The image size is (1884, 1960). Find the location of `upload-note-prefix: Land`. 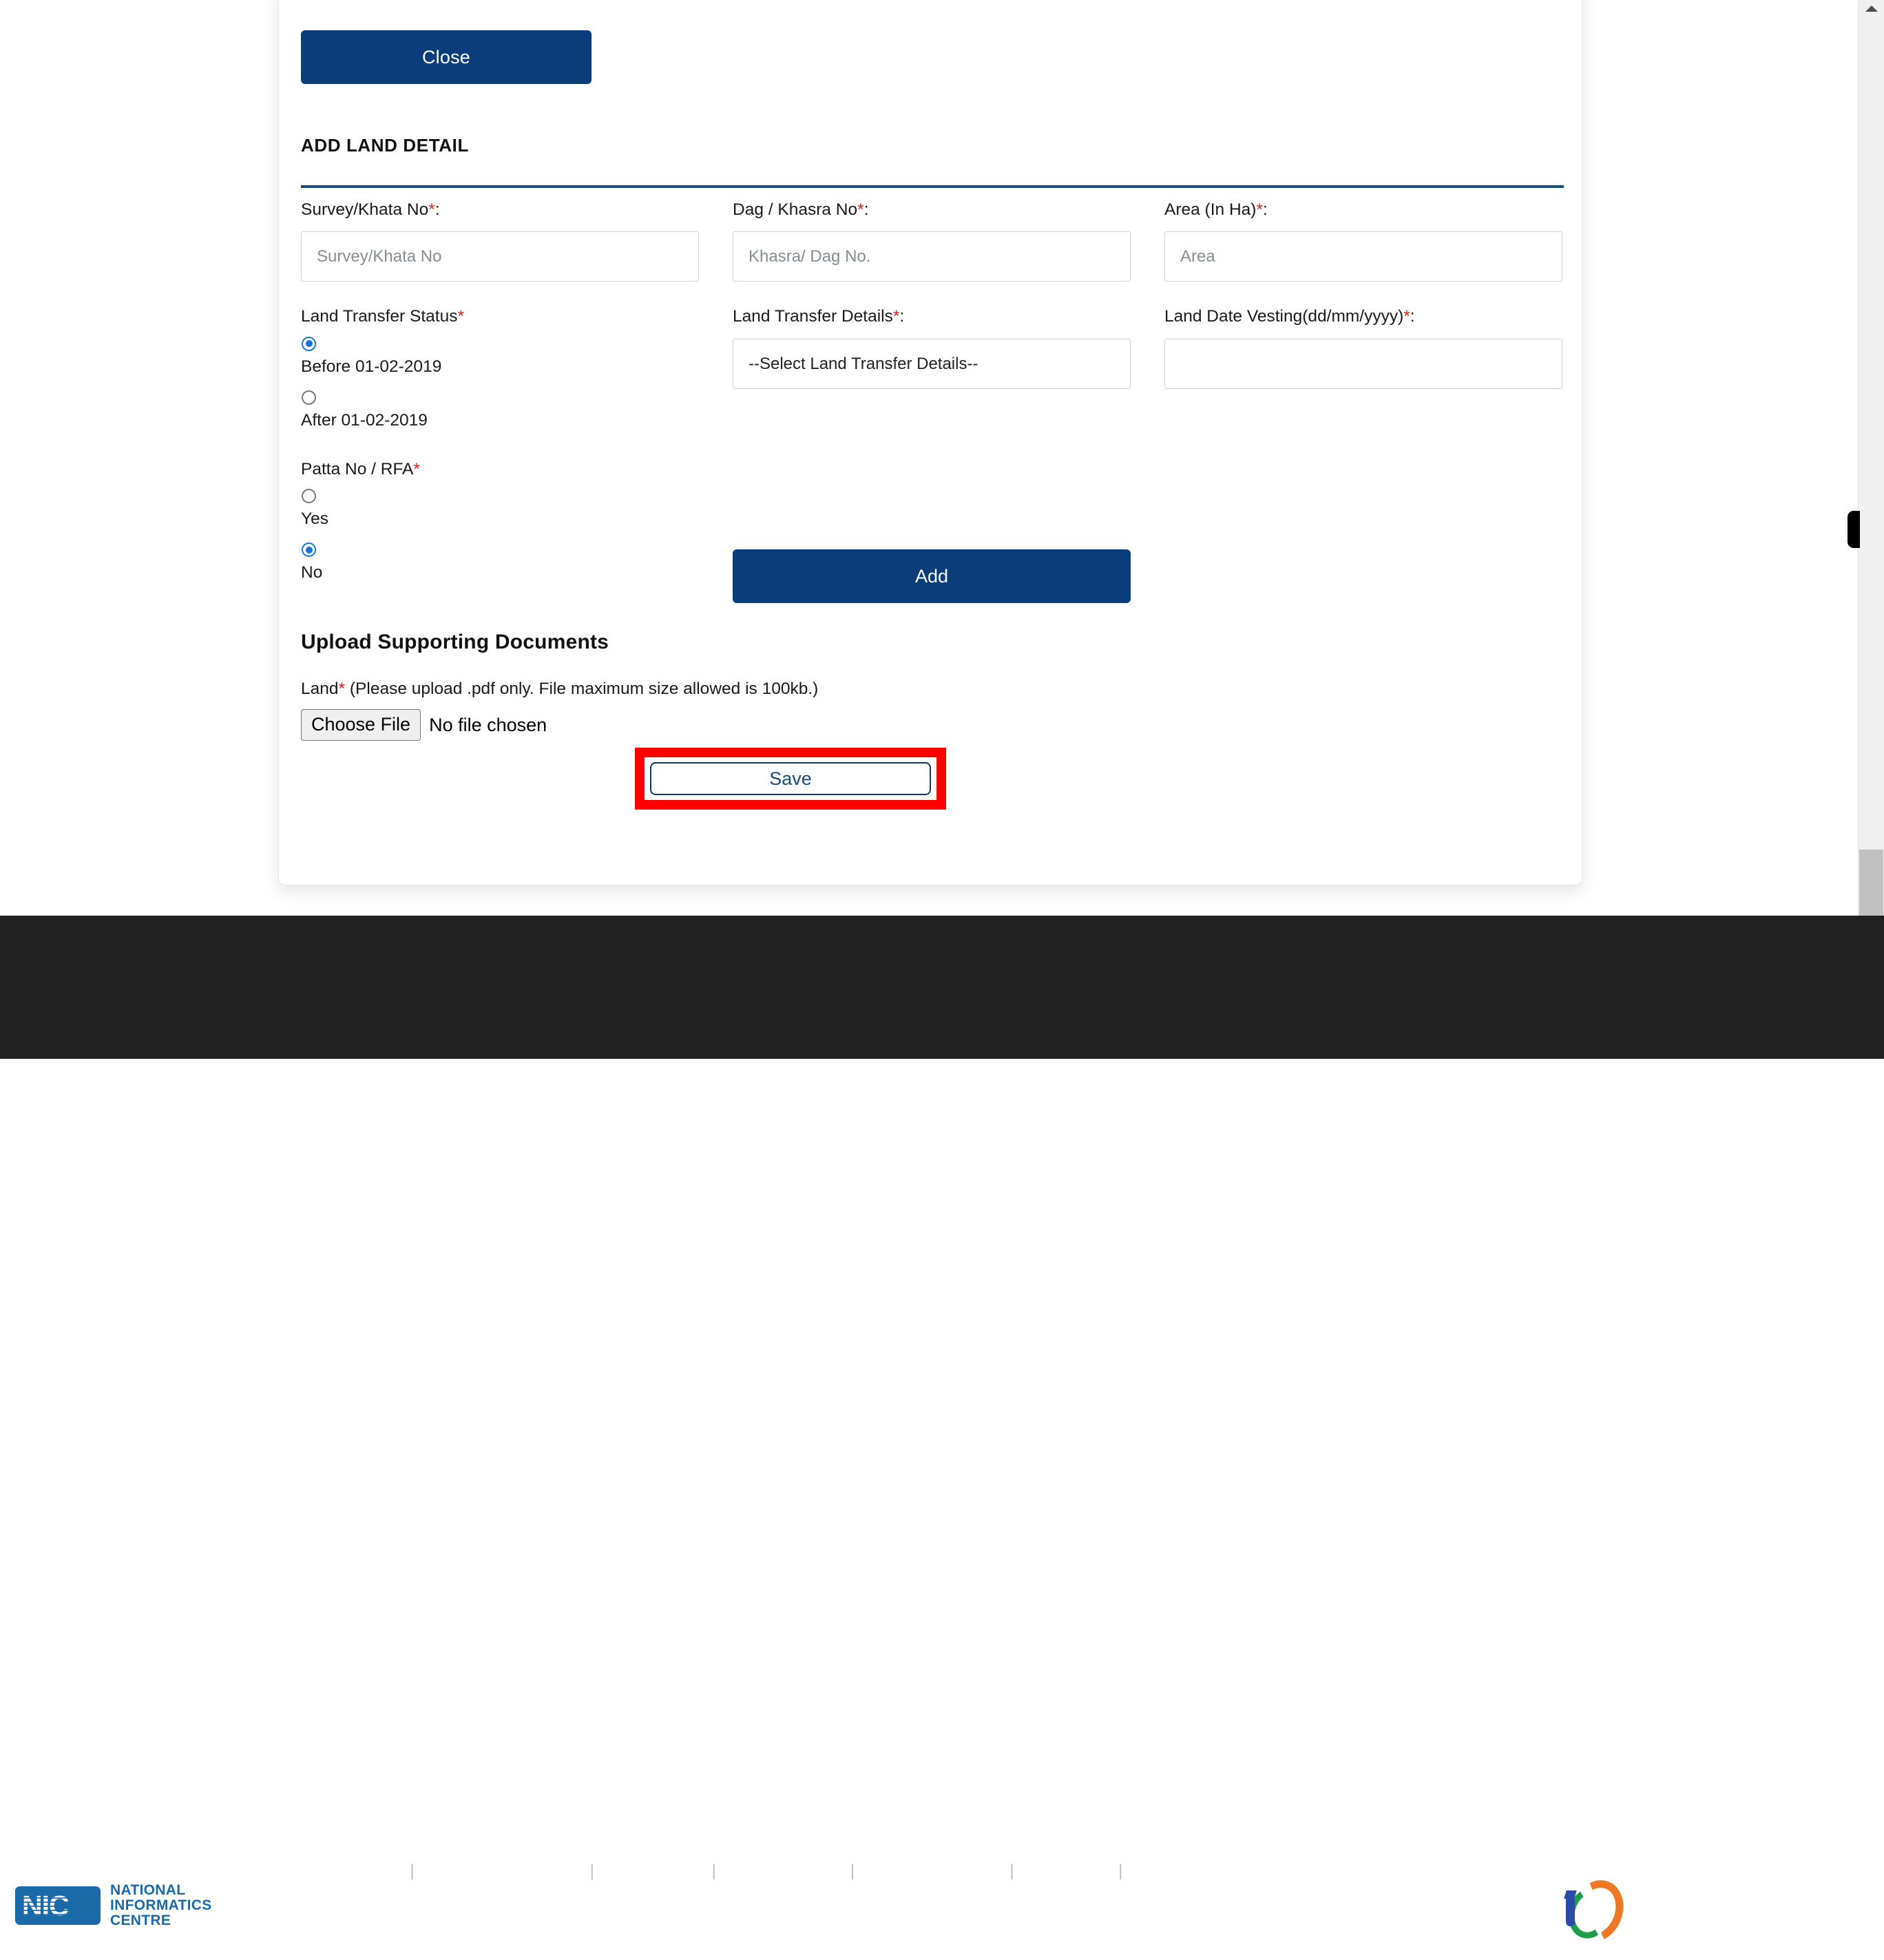

upload-note-prefix: Land is located at coordinates (320, 688).